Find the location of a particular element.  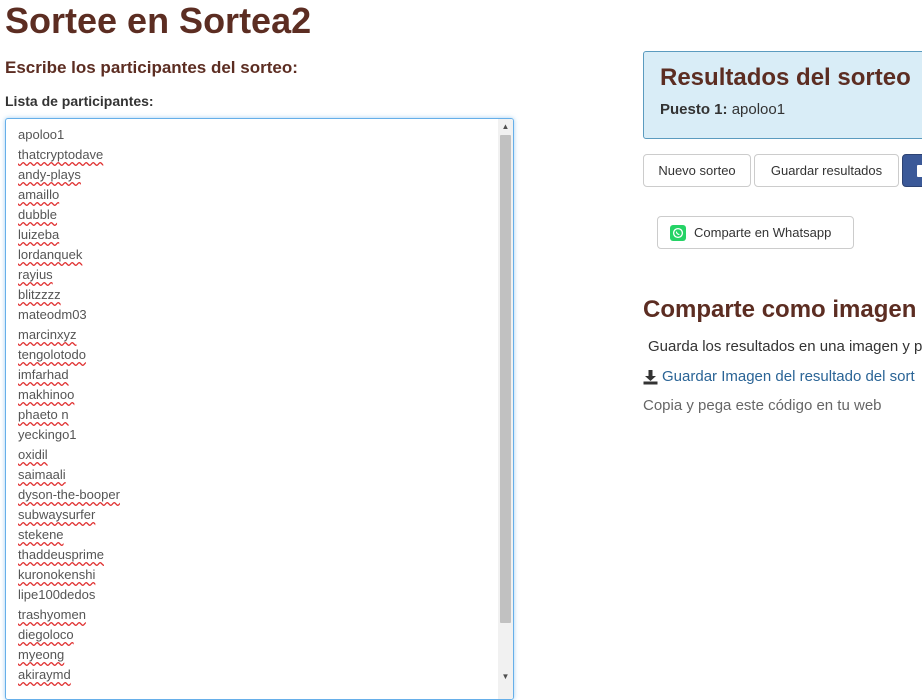

page-title: Sortee en Sortea2 is located at coordinates (158, 20).